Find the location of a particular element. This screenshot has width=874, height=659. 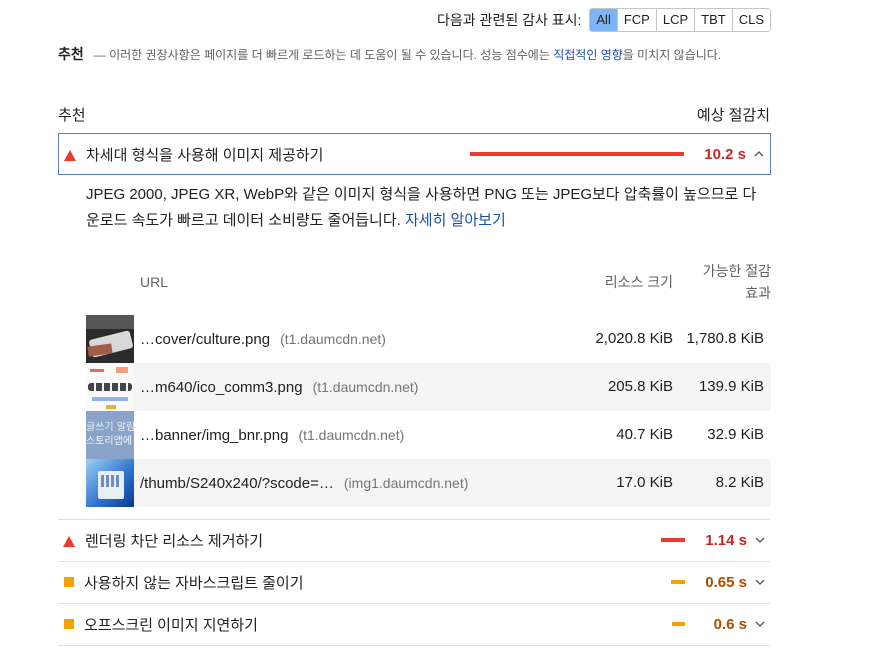

audit-title: 사용하지 않는 자바스크립트 줄이기 is located at coordinates (194, 583).